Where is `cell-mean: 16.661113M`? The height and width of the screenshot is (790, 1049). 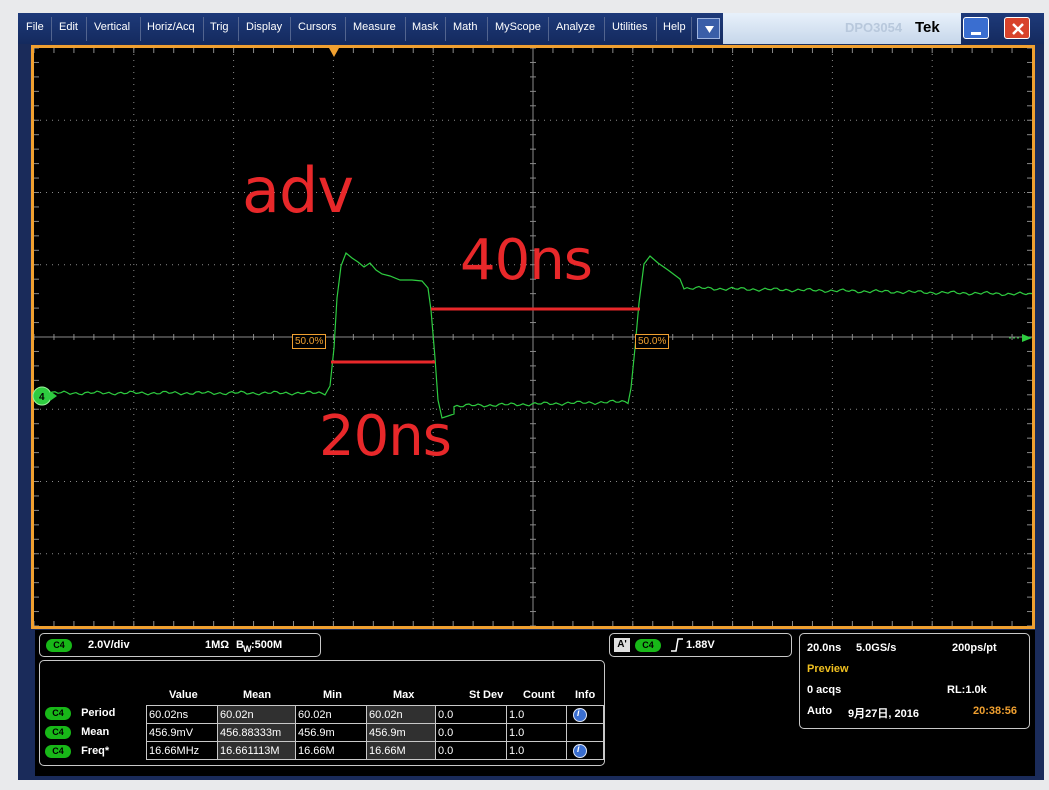 cell-mean: 16.661113M is located at coordinates (256, 750).